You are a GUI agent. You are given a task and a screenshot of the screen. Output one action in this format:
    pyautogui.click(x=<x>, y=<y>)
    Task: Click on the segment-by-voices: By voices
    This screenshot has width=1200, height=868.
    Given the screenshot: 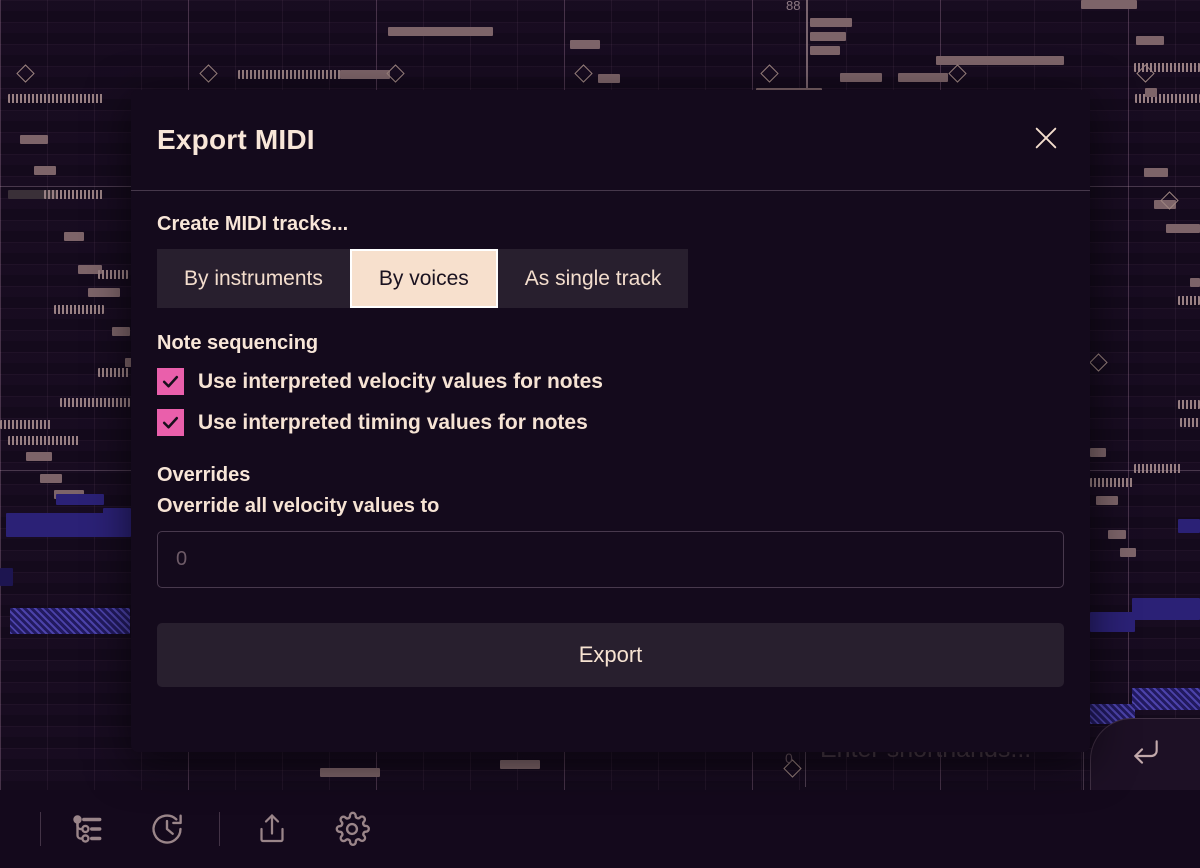 What is the action you would take?
    pyautogui.click(x=423, y=278)
    